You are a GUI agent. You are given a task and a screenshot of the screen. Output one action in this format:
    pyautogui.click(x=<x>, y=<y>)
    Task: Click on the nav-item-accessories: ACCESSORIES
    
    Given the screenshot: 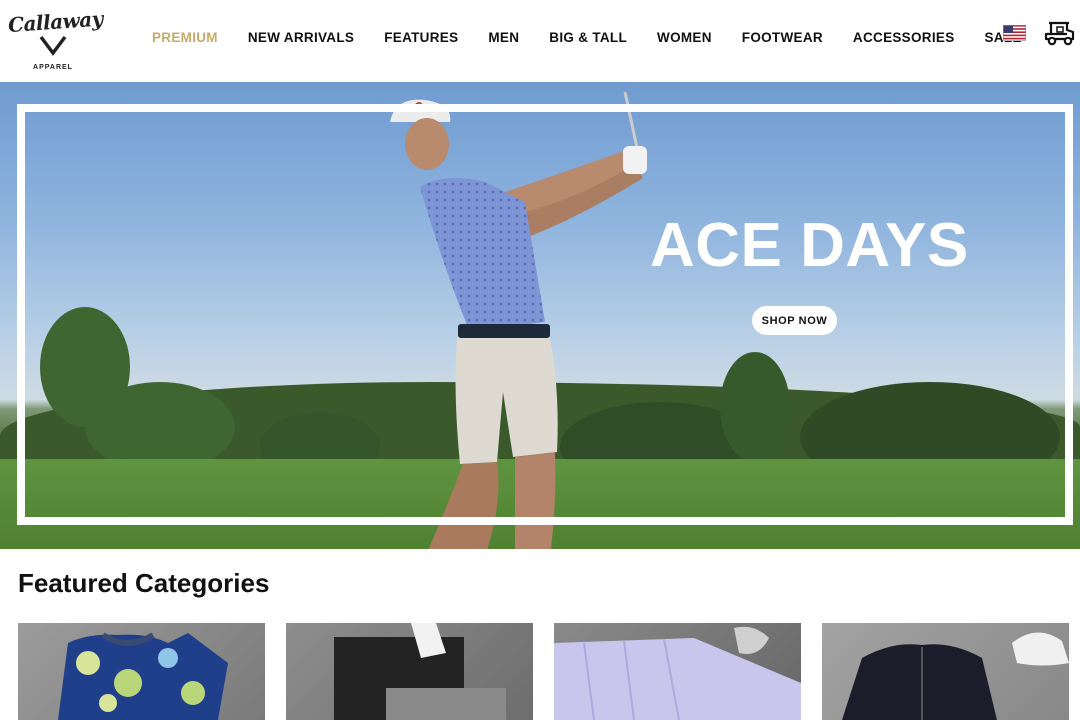 What is the action you would take?
    pyautogui.click(x=904, y=37)
    